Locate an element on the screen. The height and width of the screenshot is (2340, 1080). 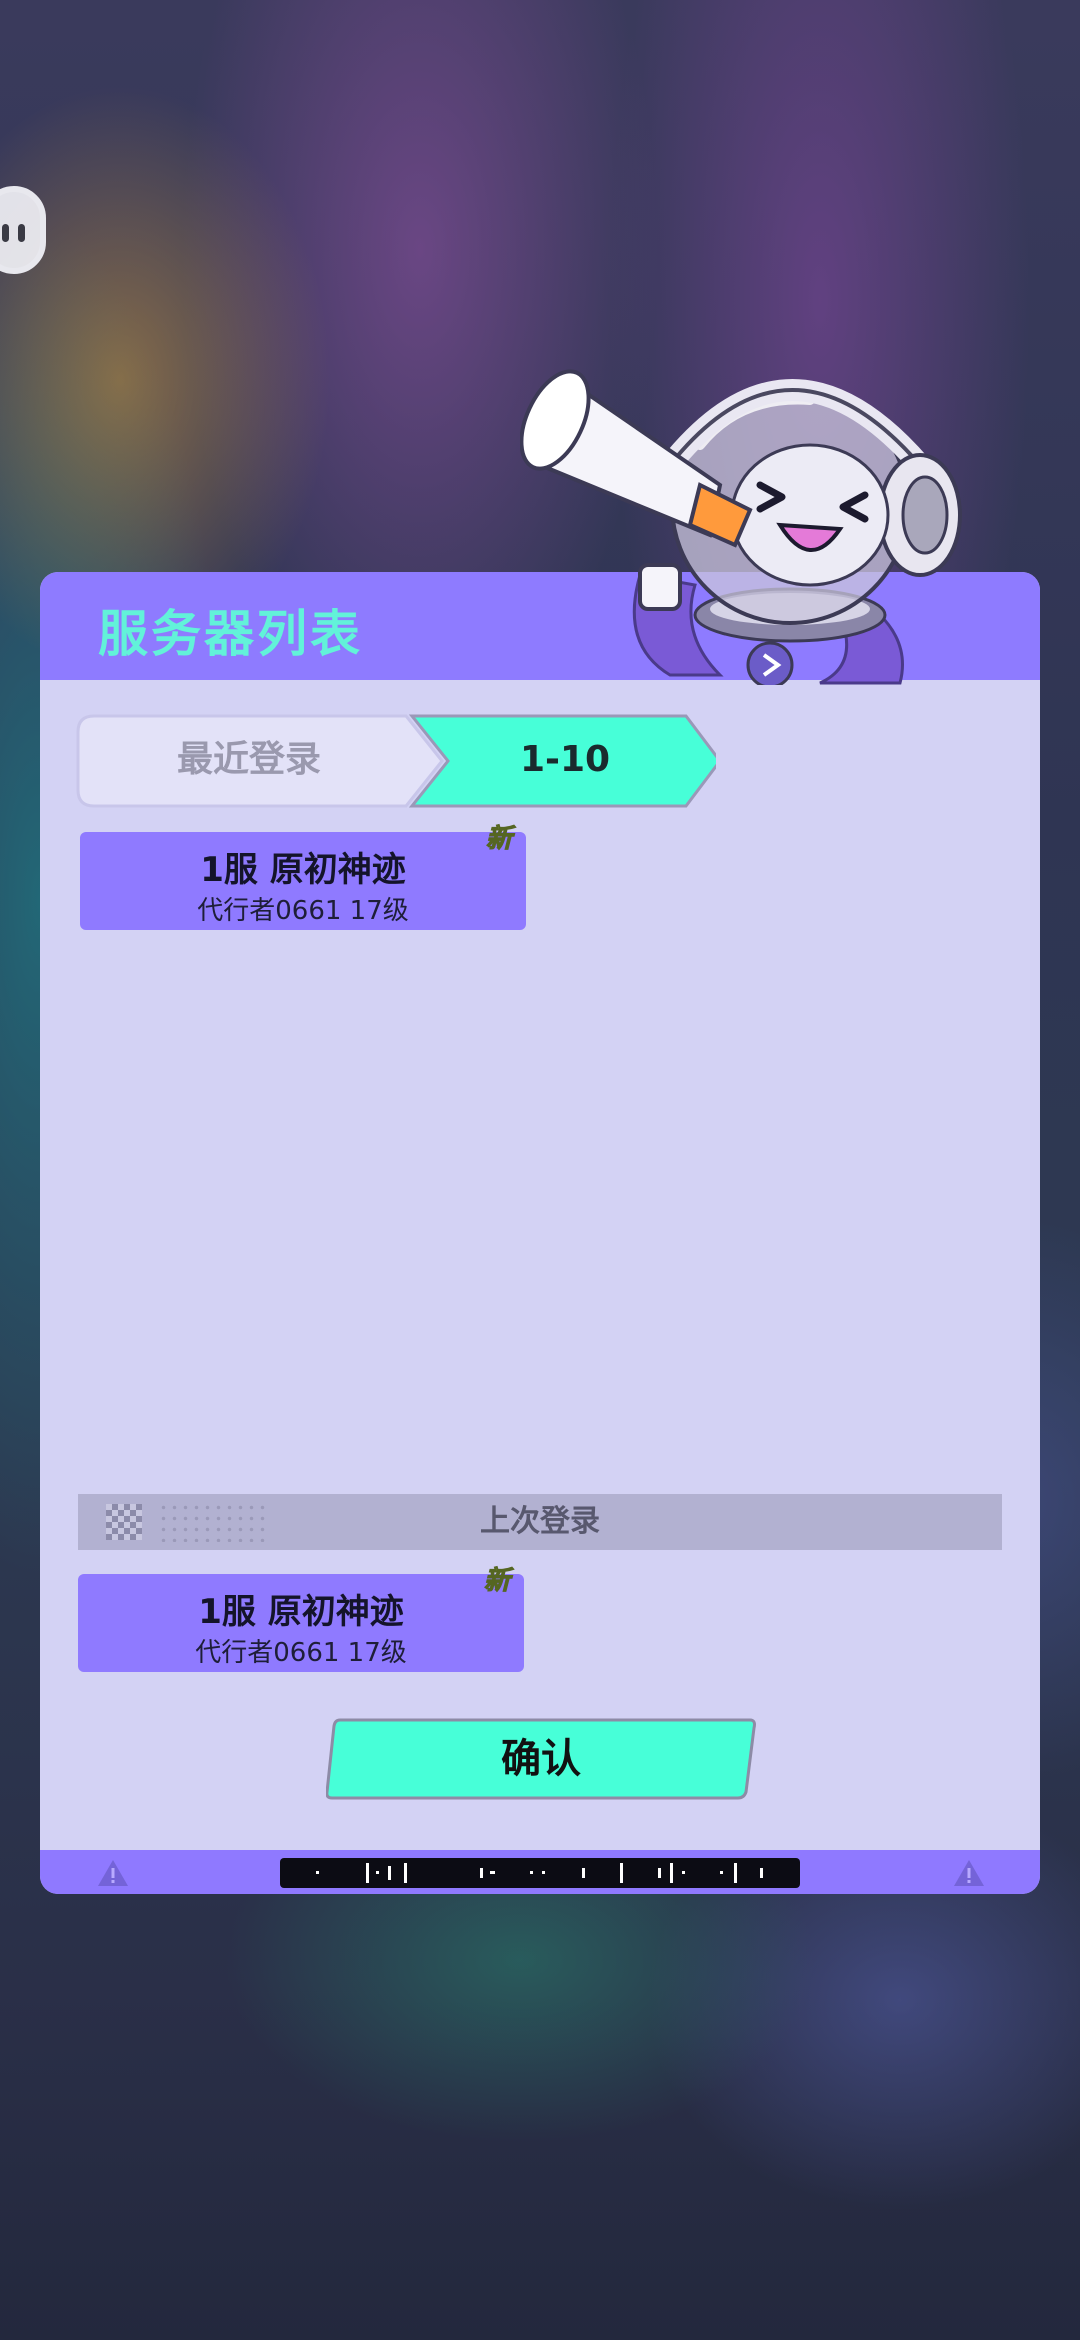
floating-assistant-icon is located at coordinates (23, 230).